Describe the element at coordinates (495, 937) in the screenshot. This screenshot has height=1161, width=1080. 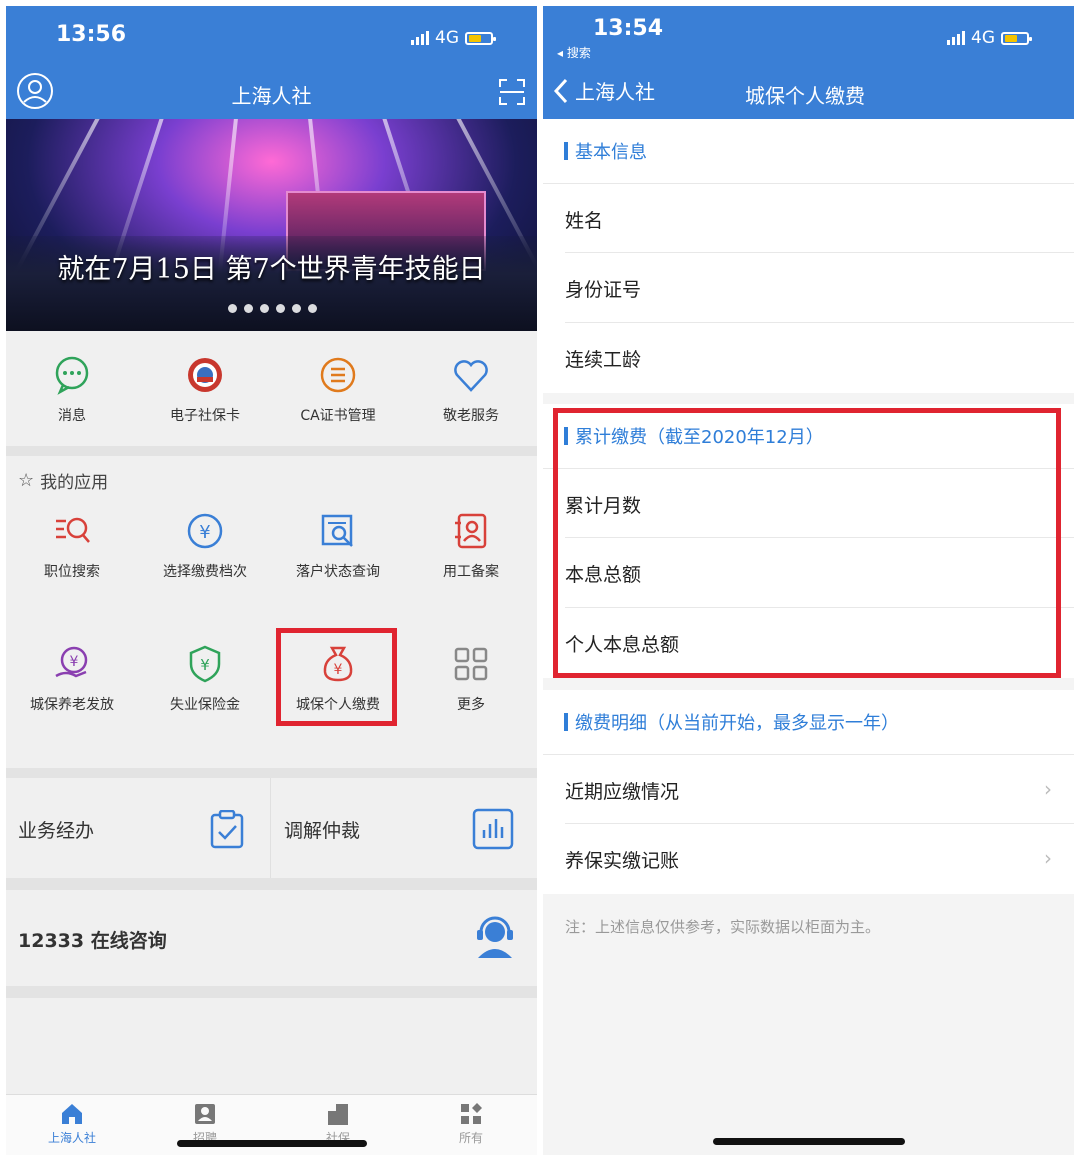
I see `customer-service-icon` at that location.